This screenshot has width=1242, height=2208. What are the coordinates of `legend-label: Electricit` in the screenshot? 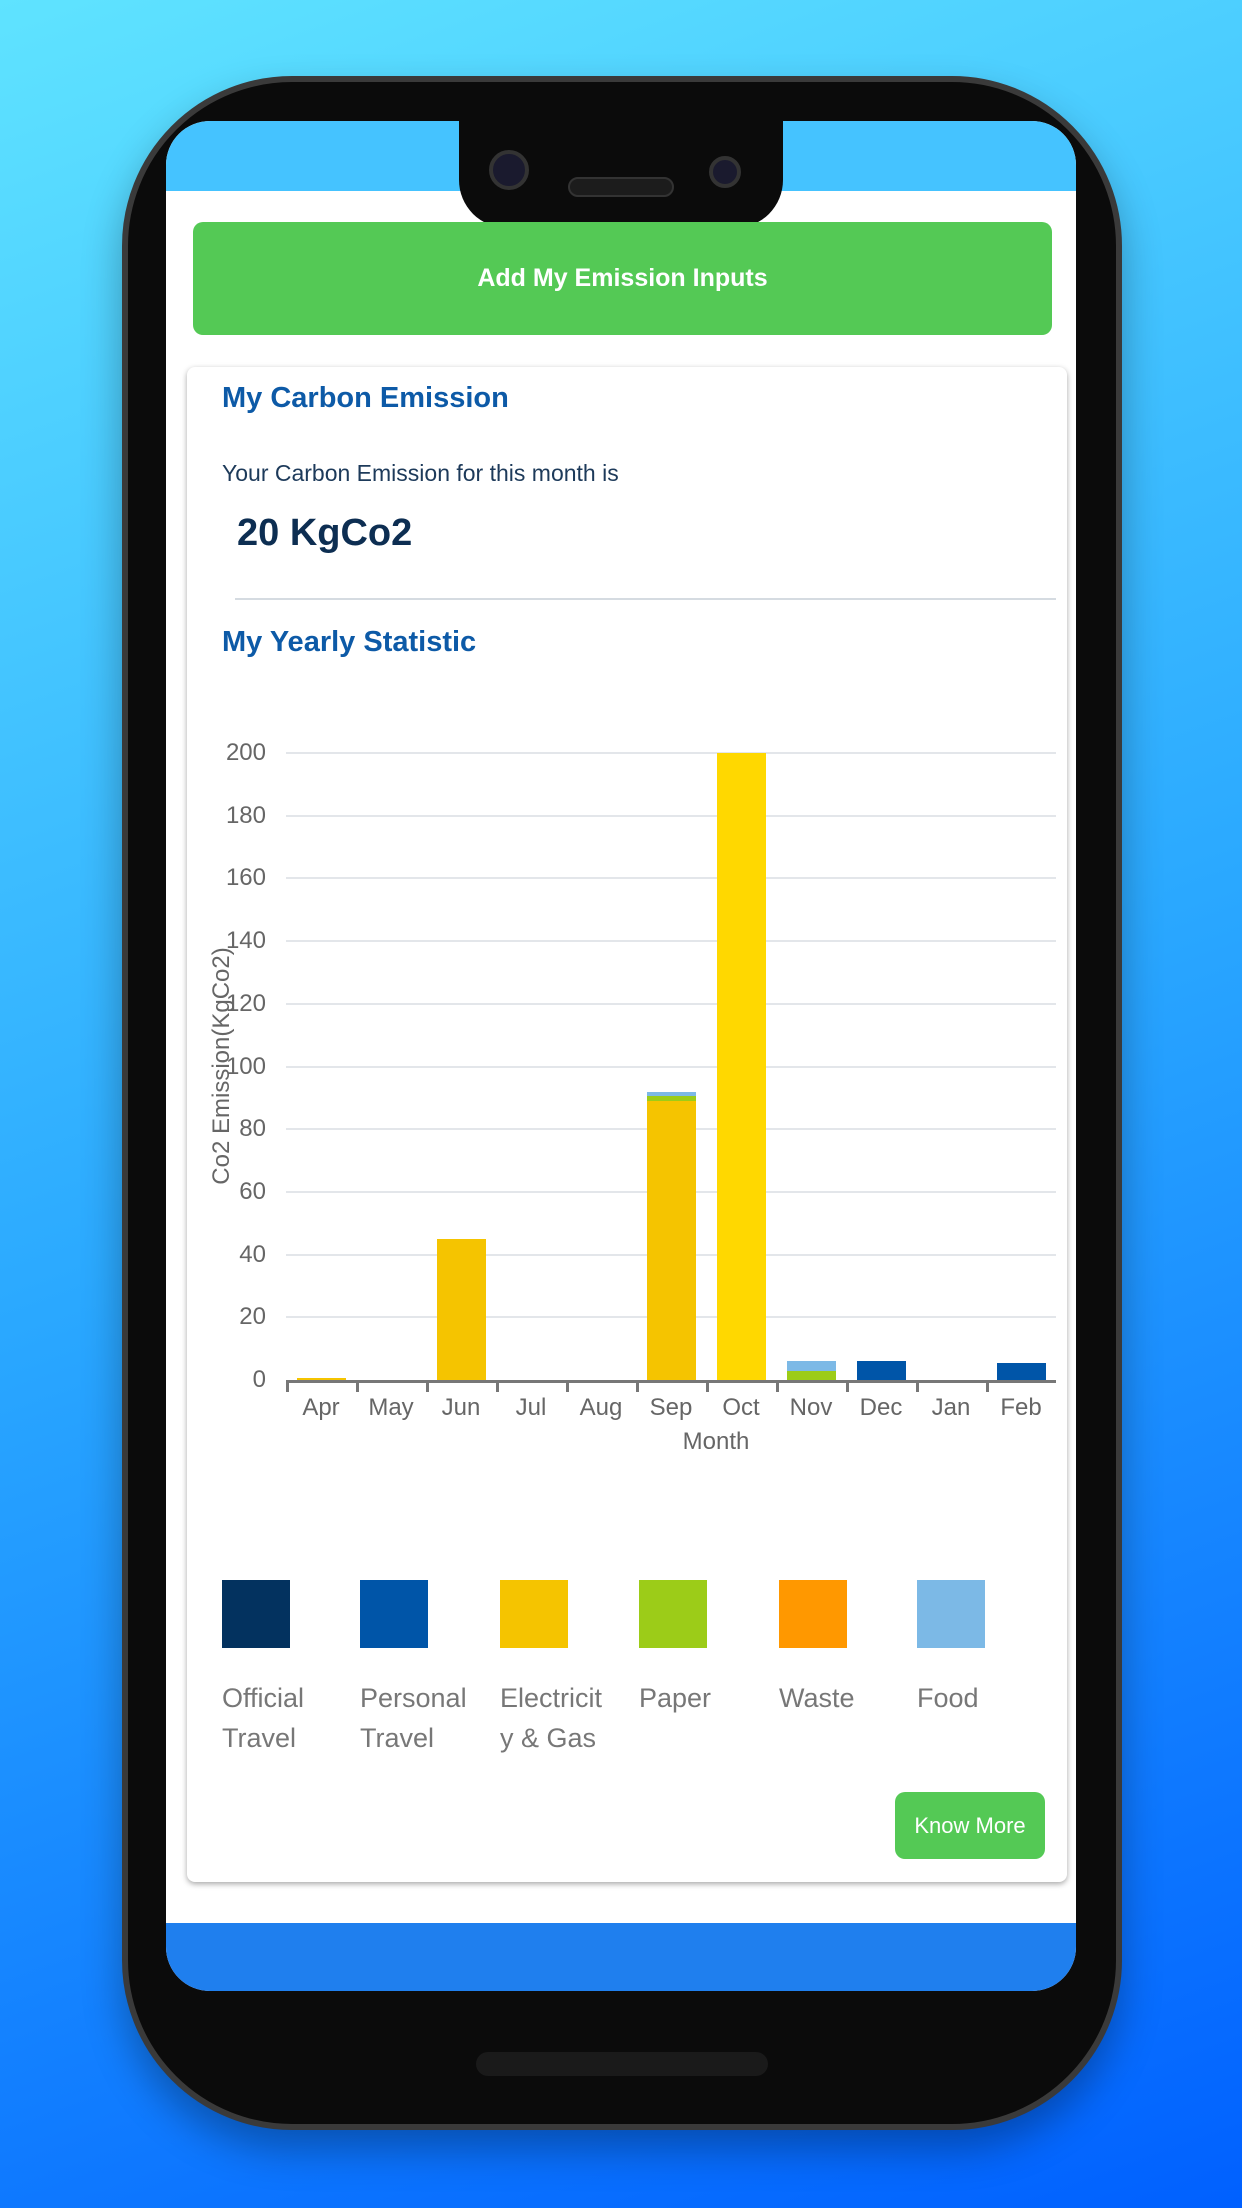 It's located at (551, 1698).